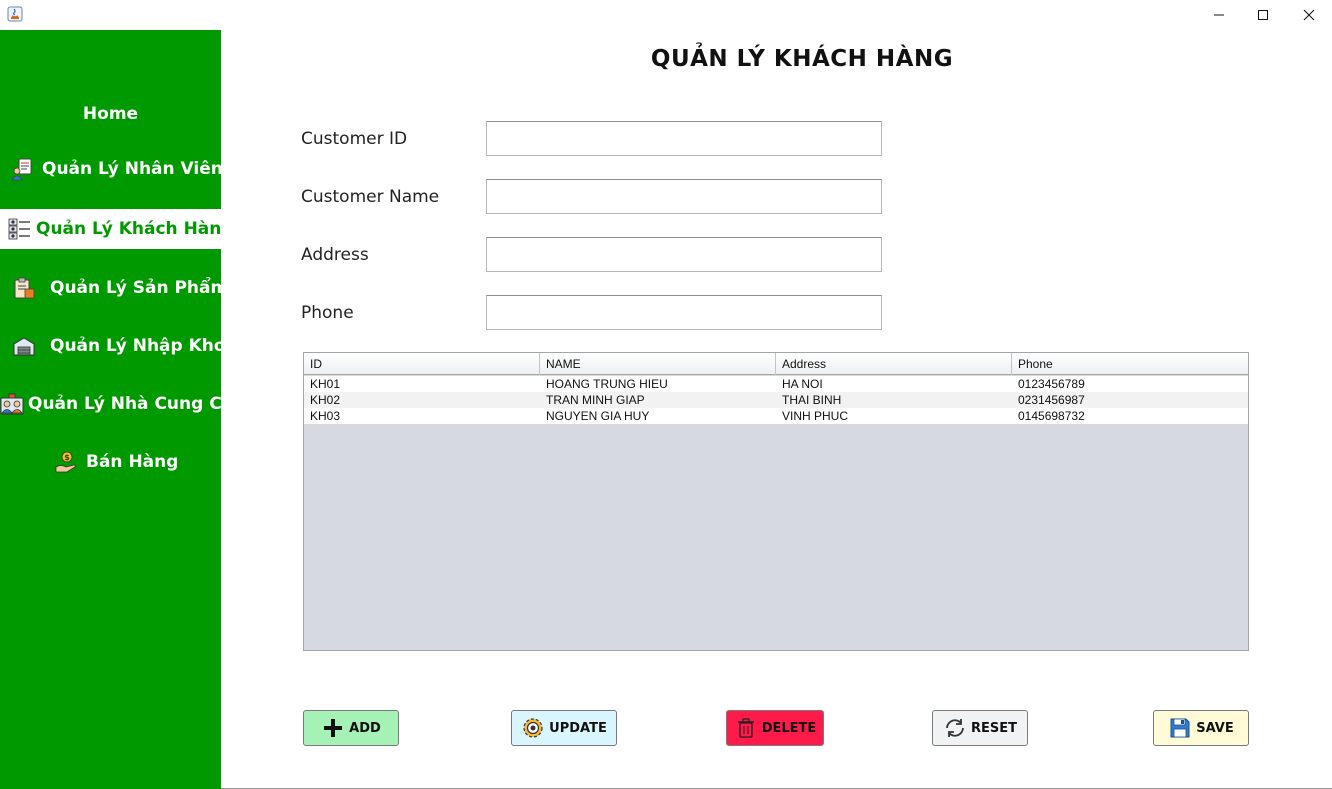 The image size is (1332, 789). What do you see at coordinates (684, 312) in the screenshot?
I see `phone-input` at bounding box center [684, 312].